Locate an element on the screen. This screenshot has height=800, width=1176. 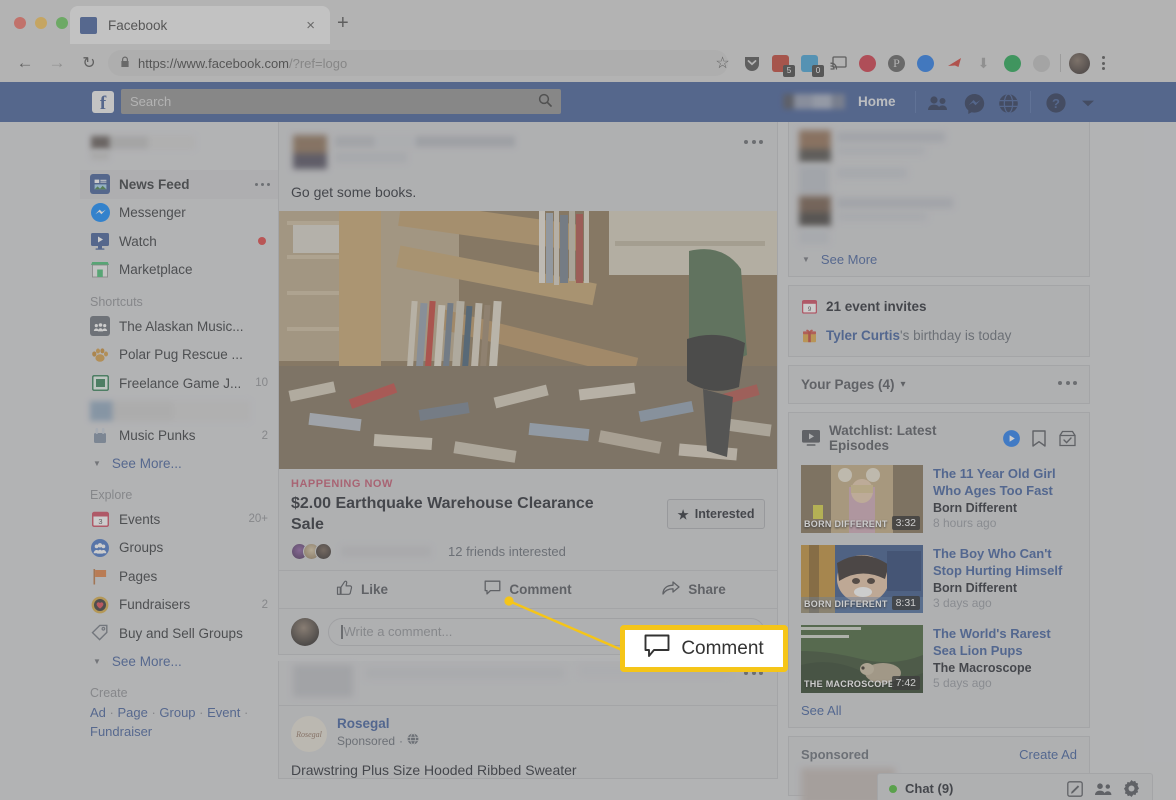
callout-comment: Comment is located at coordinates (704, 648).